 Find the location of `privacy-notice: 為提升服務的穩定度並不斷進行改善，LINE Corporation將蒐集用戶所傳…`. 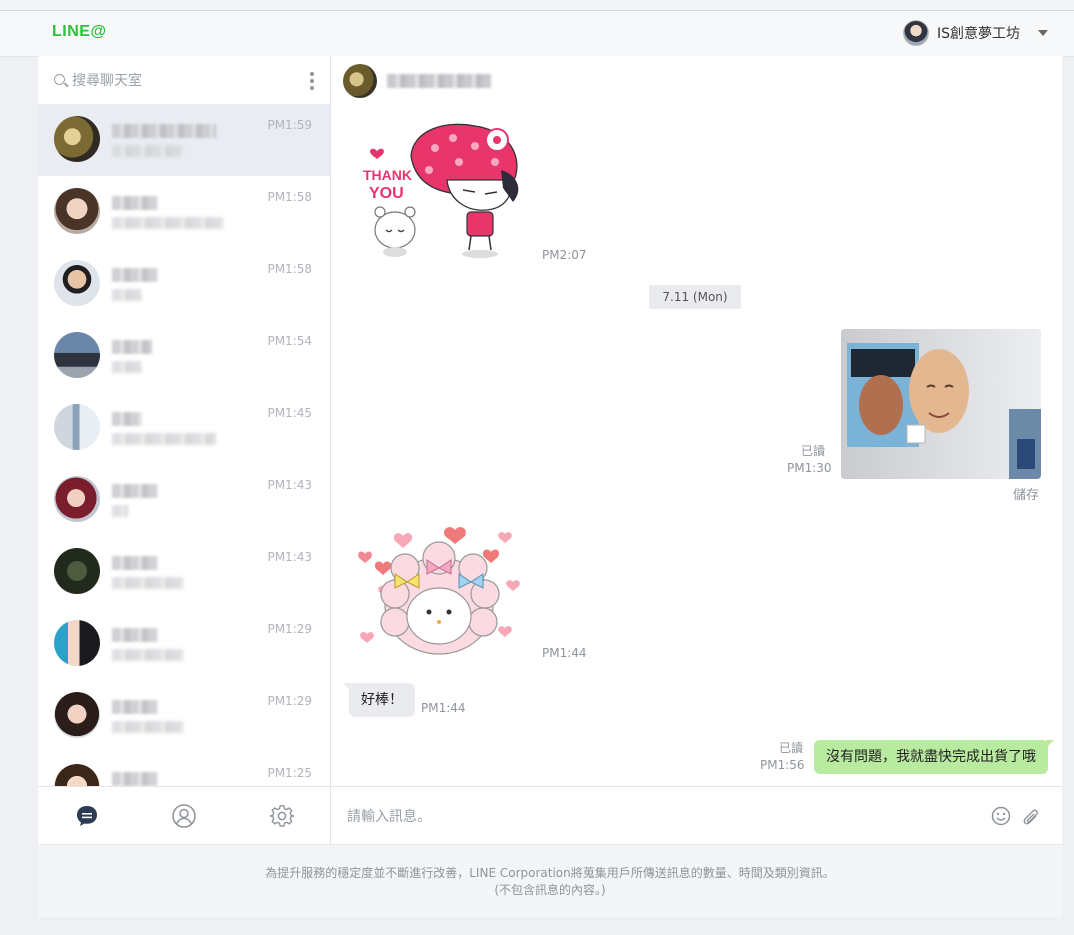

privacy-notice: 為提升服務的穩定度並不斷進行改善，LINE Corporation將蒐集用戶所傳… is located at coordinates (550, 880).